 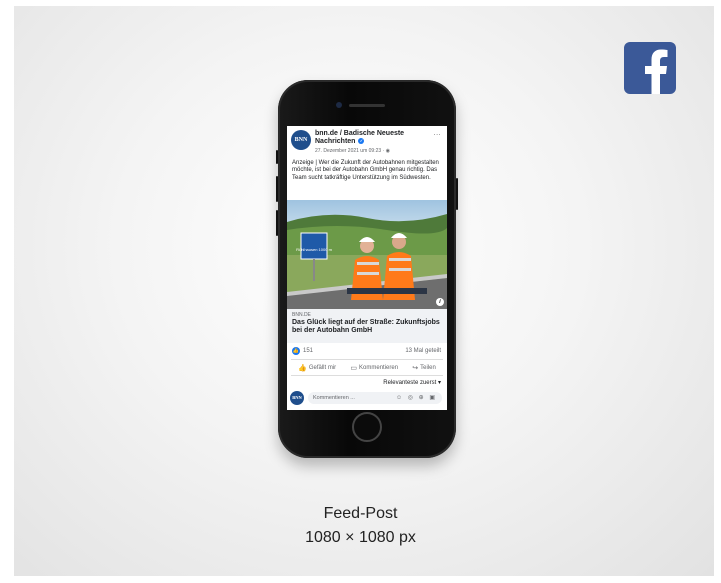 I want to click on comment-input: Kommentieren ... ☺ ◎ ⊕ ▣, so click(x=375, y=398).